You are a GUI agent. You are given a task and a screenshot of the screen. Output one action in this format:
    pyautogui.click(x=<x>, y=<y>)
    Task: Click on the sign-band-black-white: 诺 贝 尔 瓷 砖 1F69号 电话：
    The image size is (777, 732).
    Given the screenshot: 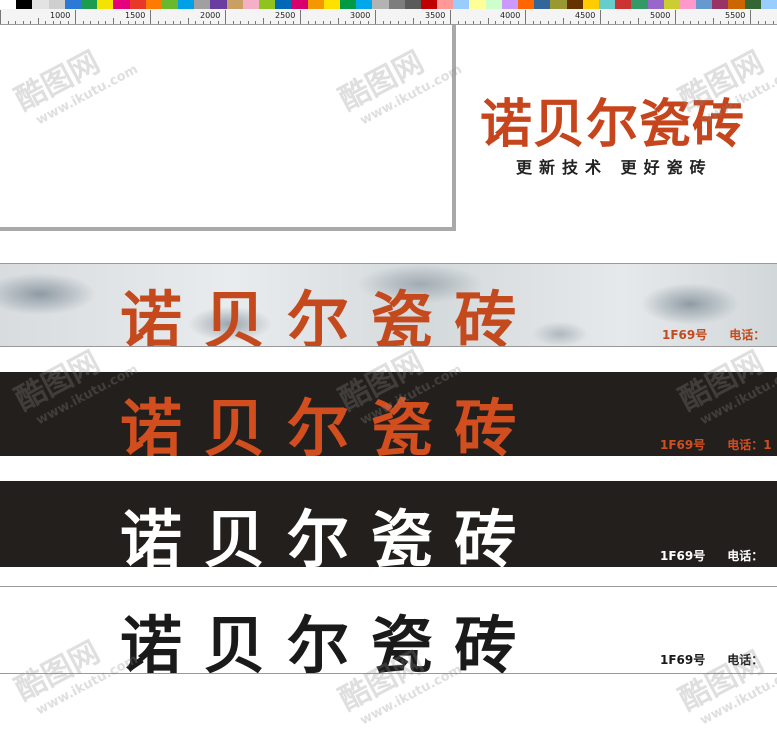 What is the action you would take?
    pyautogui.click(x=388, y=524)
    